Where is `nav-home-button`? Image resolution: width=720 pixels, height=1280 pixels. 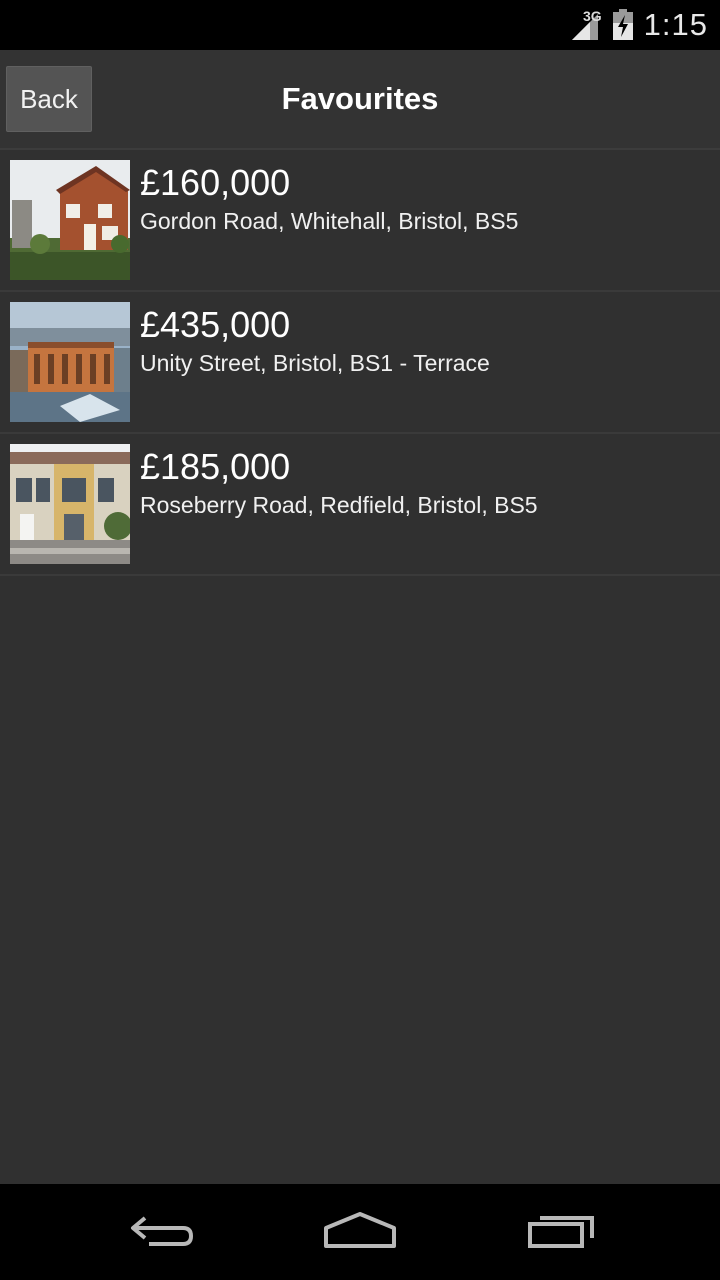
nav-home-button is located at coordinates (360, 1232).